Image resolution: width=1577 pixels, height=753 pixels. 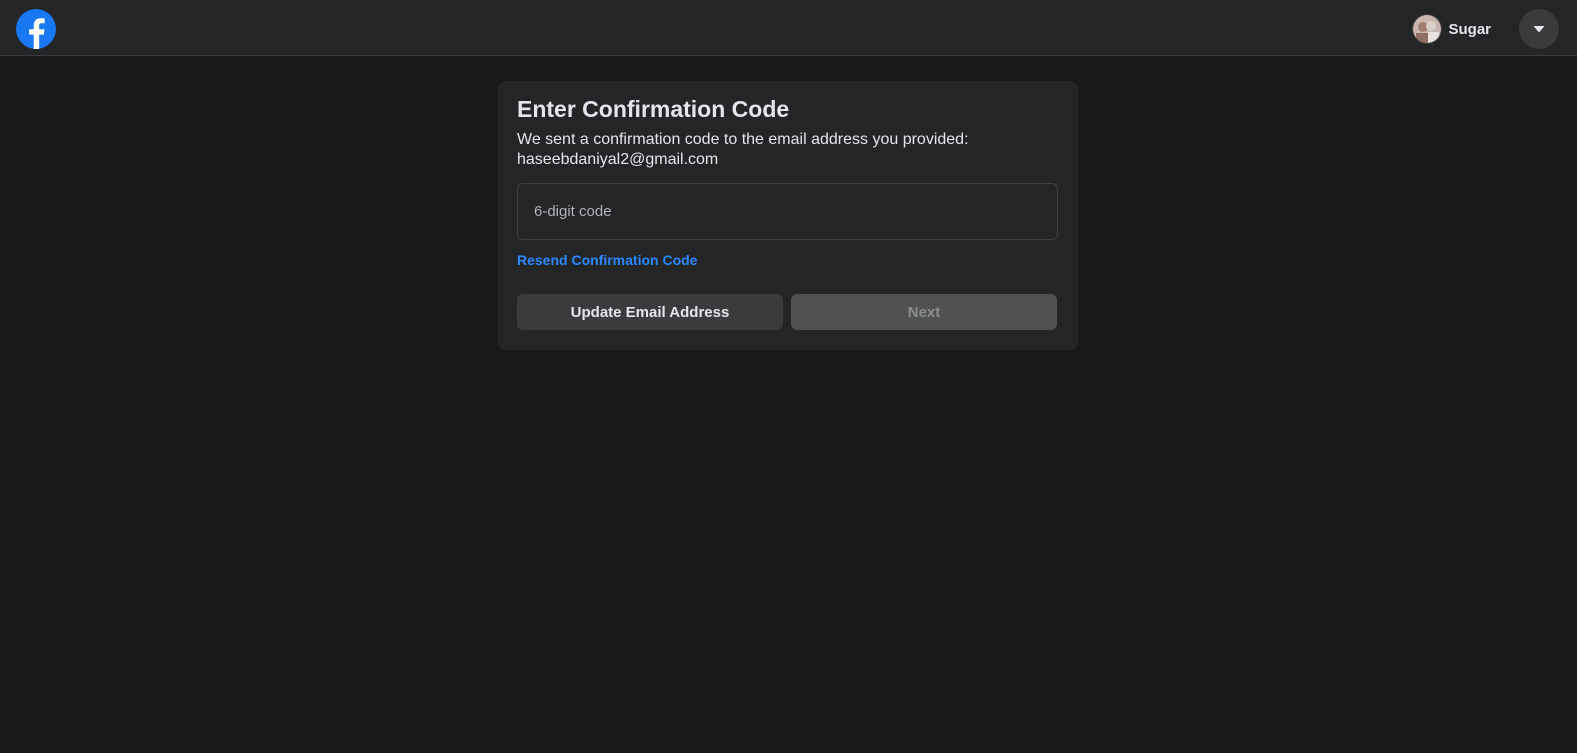 I want to click on profile-button: Sugar, so click(x=1451, y=29).